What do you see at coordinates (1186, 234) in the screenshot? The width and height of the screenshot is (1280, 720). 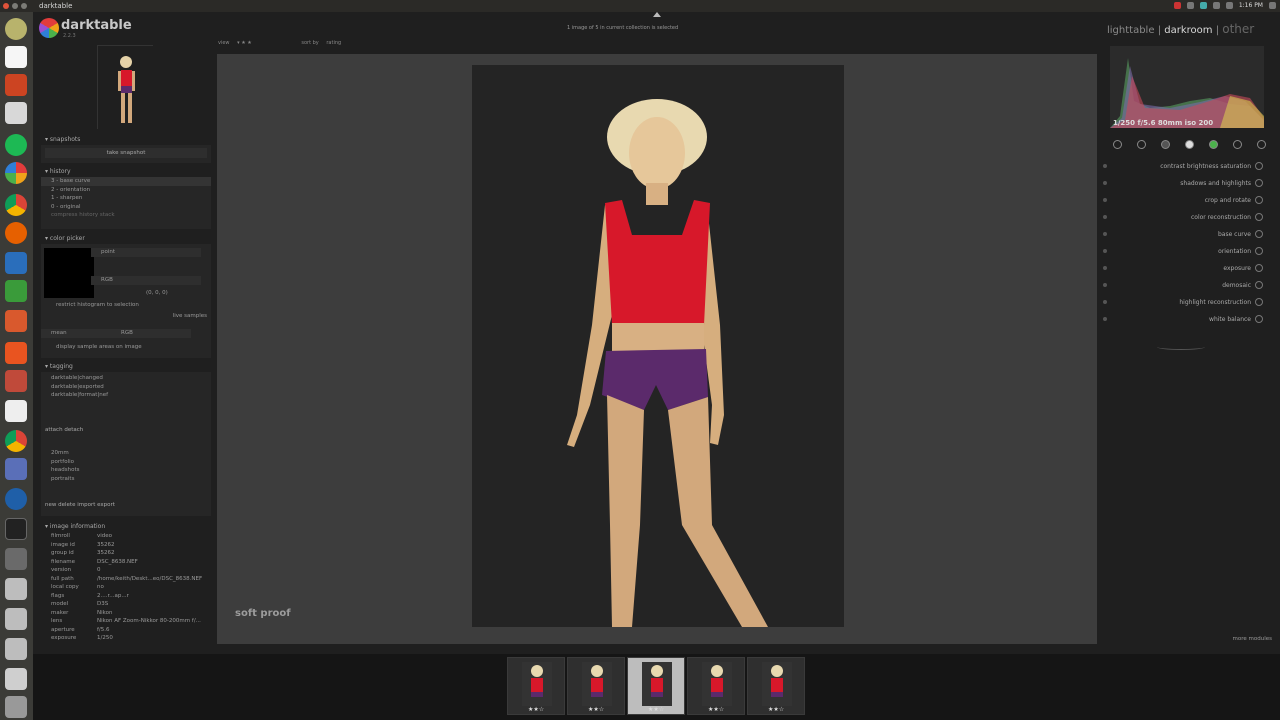 I see `module-row: base curve` at bounding box center [1186, 234].